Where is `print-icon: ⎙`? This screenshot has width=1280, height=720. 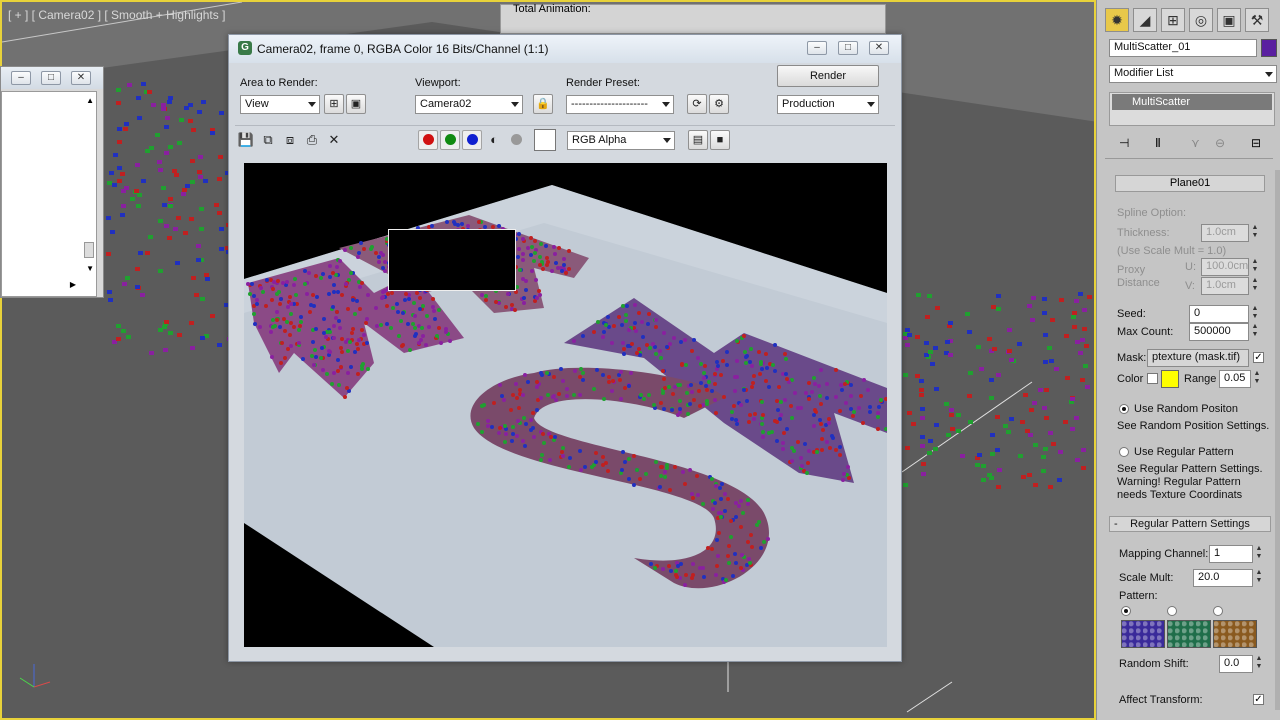 print-icon: ⎙ is located at coordinates (312, 140).